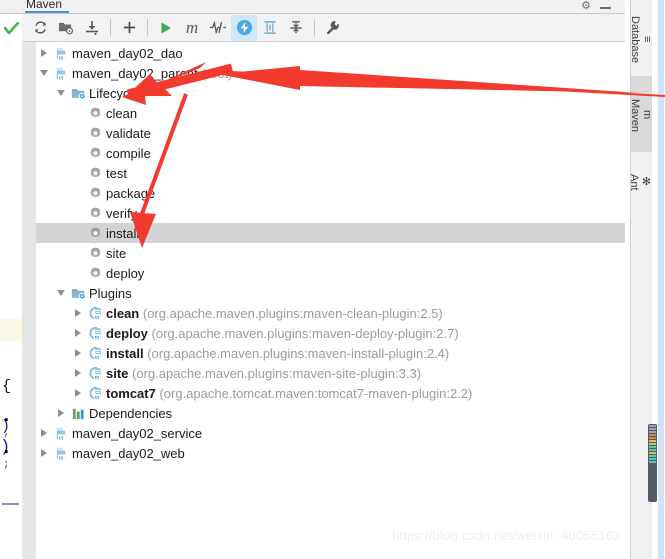 The image size is (665, 559). I want to click on execute-maven-goal-button: m, so click(192, 28).